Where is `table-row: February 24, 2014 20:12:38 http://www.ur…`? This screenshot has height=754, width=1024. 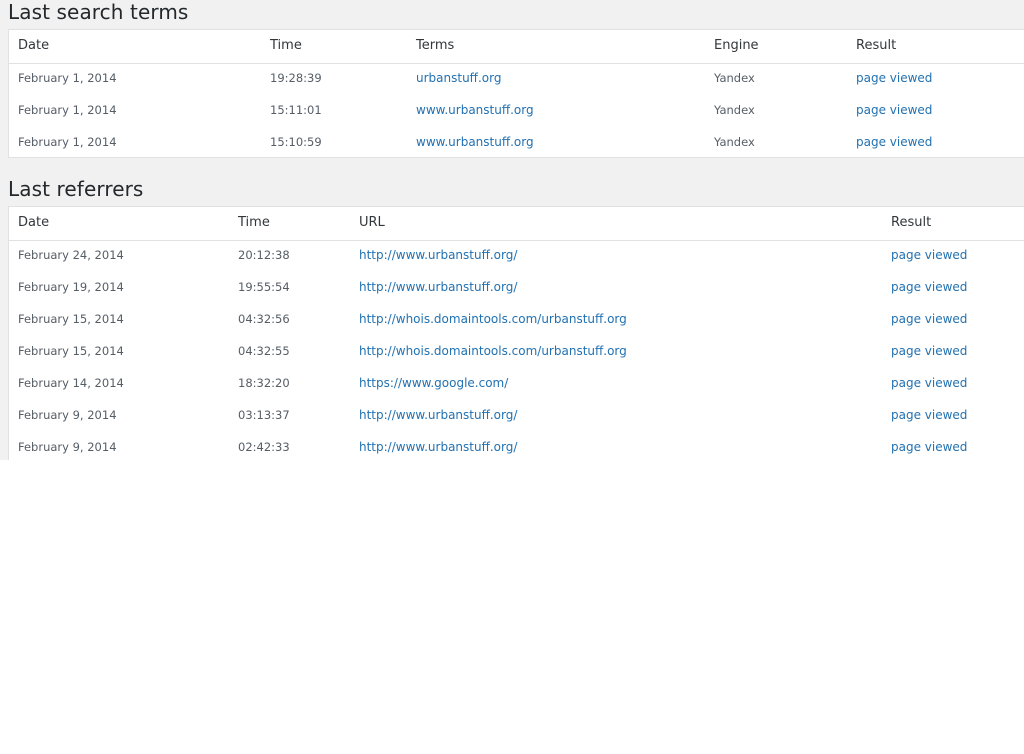
table-row: February 24, 2014 20:12:38 http://www.ur… is located at coordinates (516, 256).